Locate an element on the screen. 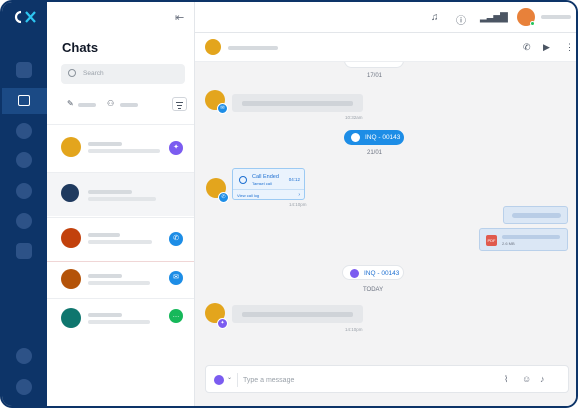  compose-label is located at coordinates (87, 105).